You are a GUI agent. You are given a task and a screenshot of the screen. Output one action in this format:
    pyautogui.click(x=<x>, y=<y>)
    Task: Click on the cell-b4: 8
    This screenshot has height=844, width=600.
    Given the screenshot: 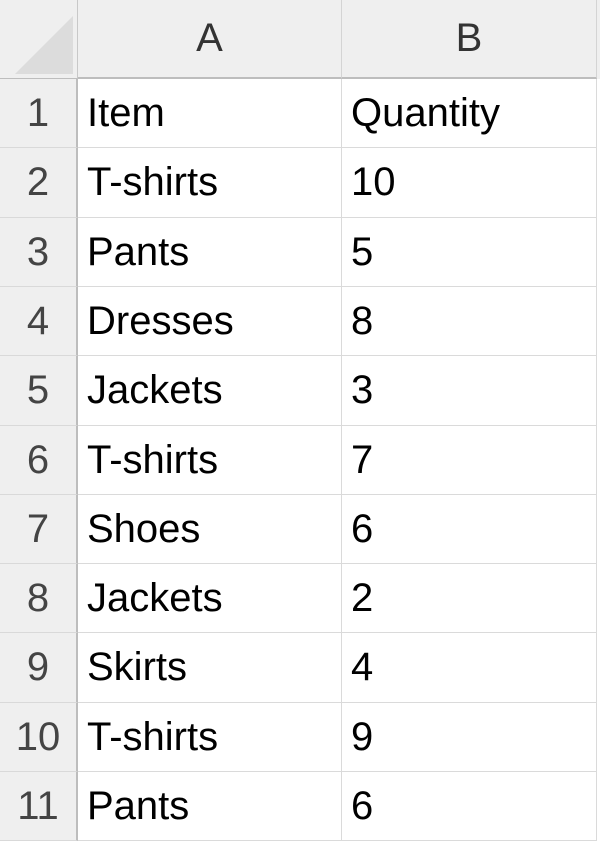 What is the action you would take?
    pyautogui.click(x=469, y=321)
    